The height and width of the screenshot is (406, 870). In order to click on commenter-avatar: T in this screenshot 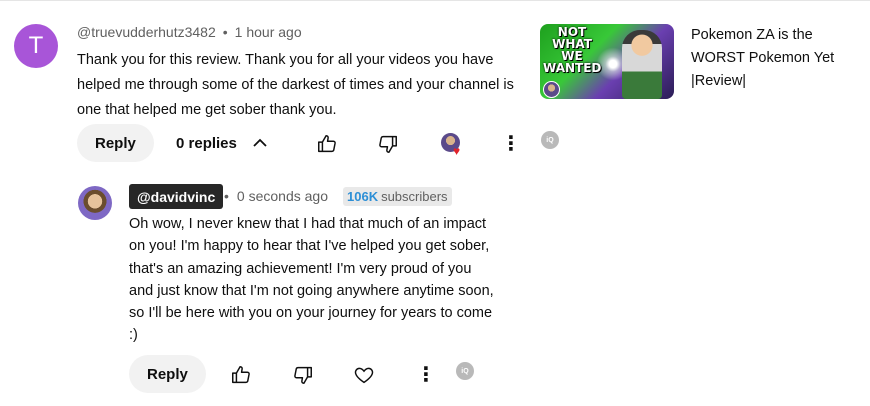, I will do `click(36, 46)`.